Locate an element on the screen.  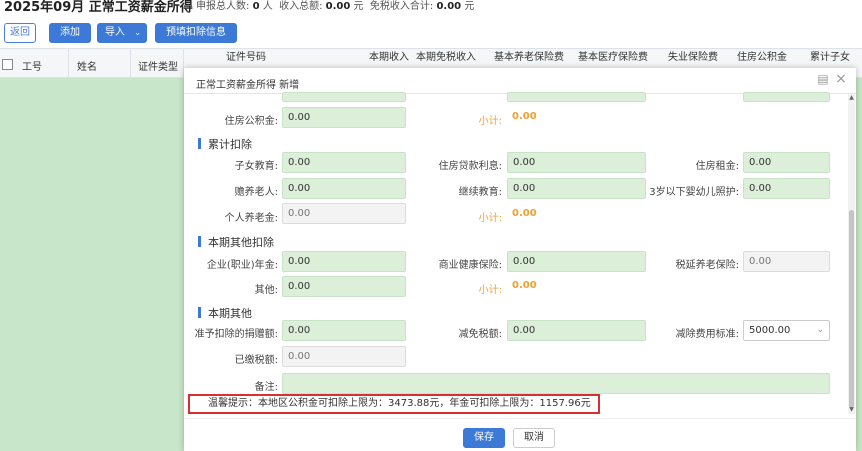
remark-input is located at coordinates (556, 383).